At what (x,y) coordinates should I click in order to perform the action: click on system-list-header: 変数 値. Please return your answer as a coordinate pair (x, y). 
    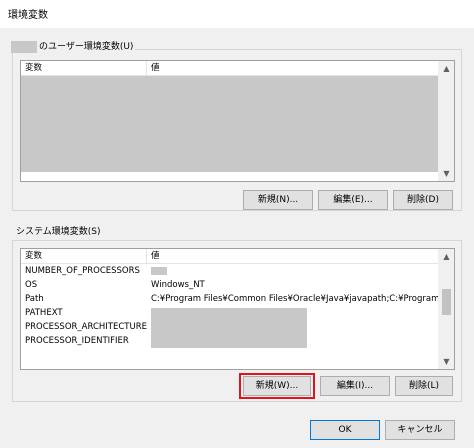
    Looking at the image, I should click on (230, 256).